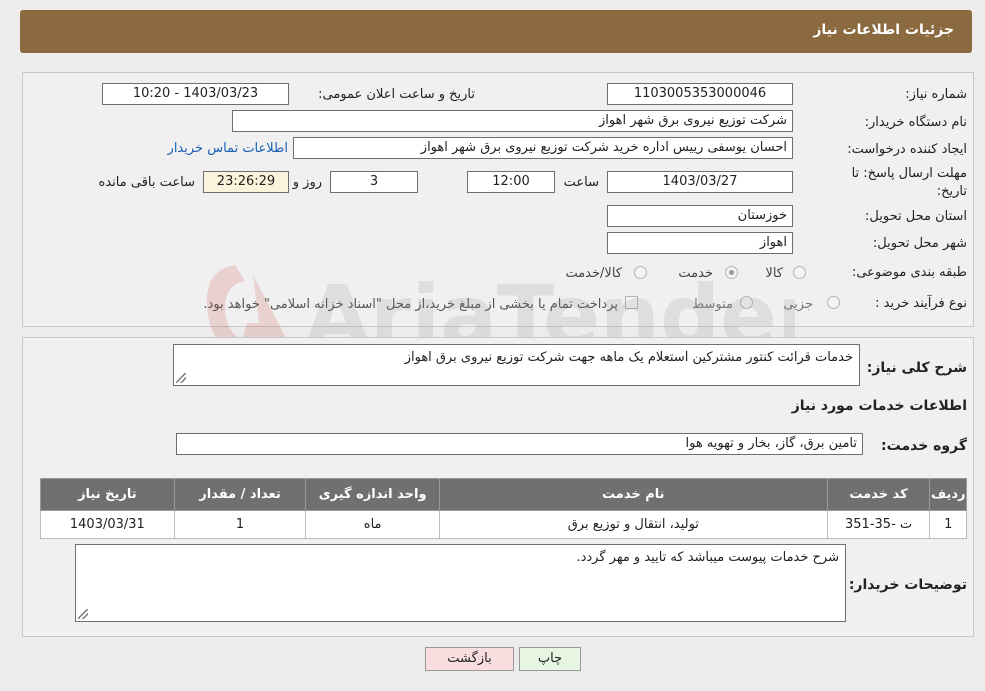  What do you see at coordinates (631, 302) in the screenshot?
I see `treasury-payment-checkbox` at bounding box center [631, 302].